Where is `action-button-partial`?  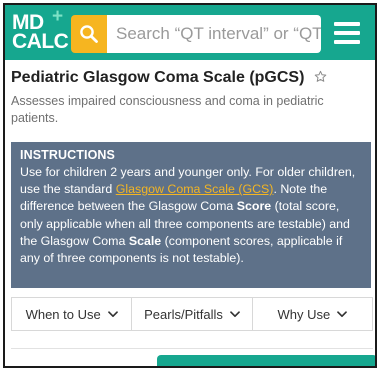 action-button-partial is located at coordinates (266, 360).